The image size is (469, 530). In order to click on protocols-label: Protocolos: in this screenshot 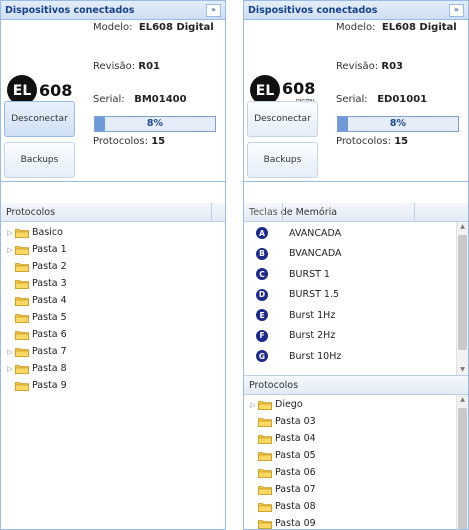, I will do `click(120, 141)`.